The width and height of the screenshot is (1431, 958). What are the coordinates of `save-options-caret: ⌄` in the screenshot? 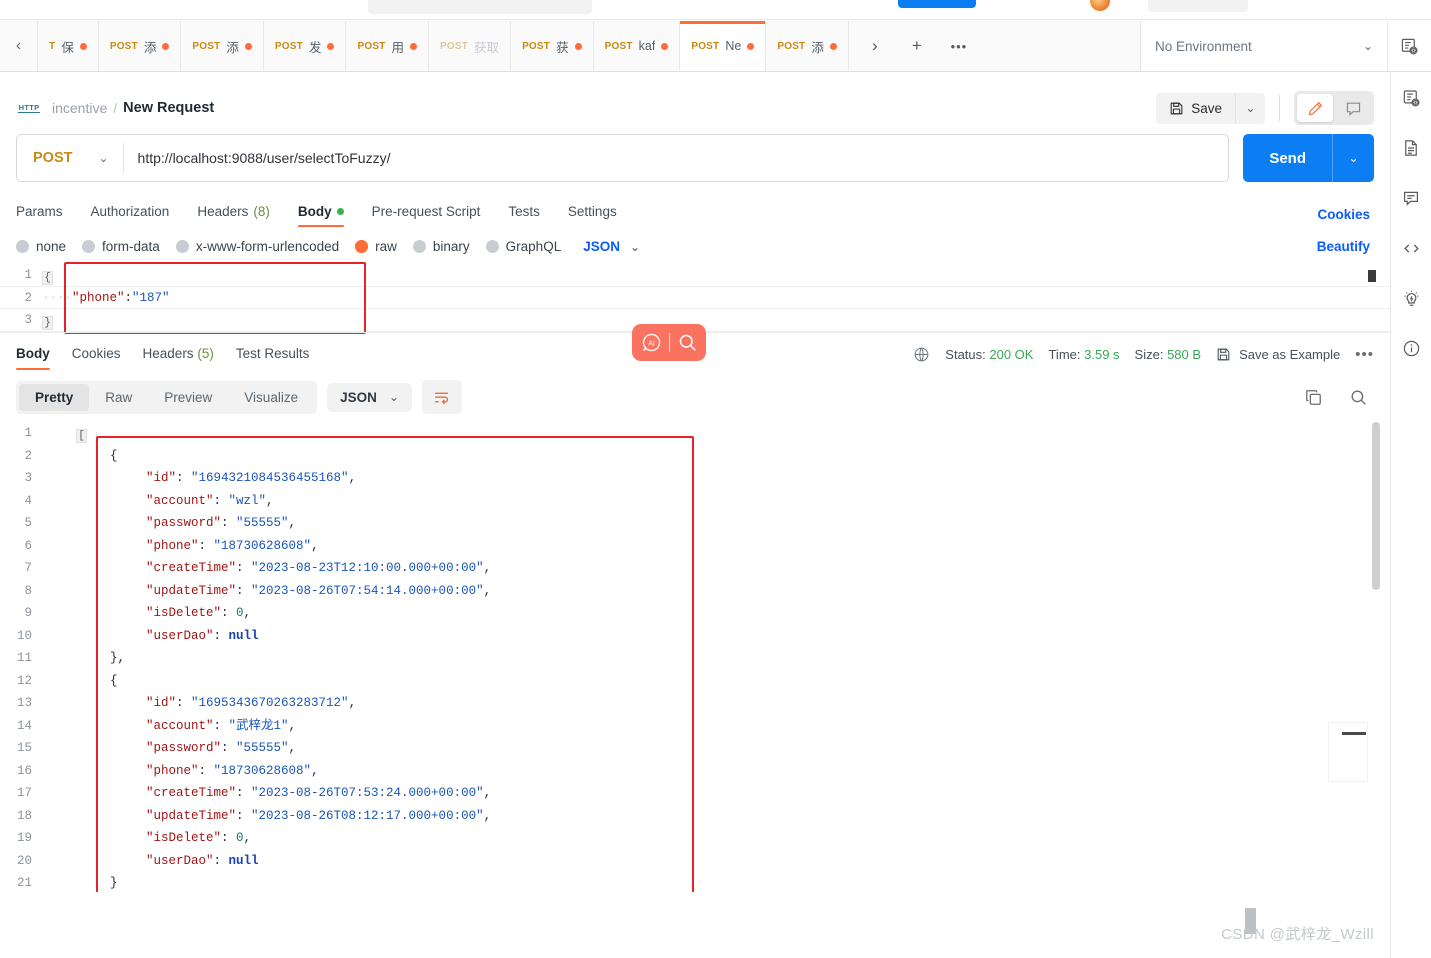 It's located at (1250, 108).